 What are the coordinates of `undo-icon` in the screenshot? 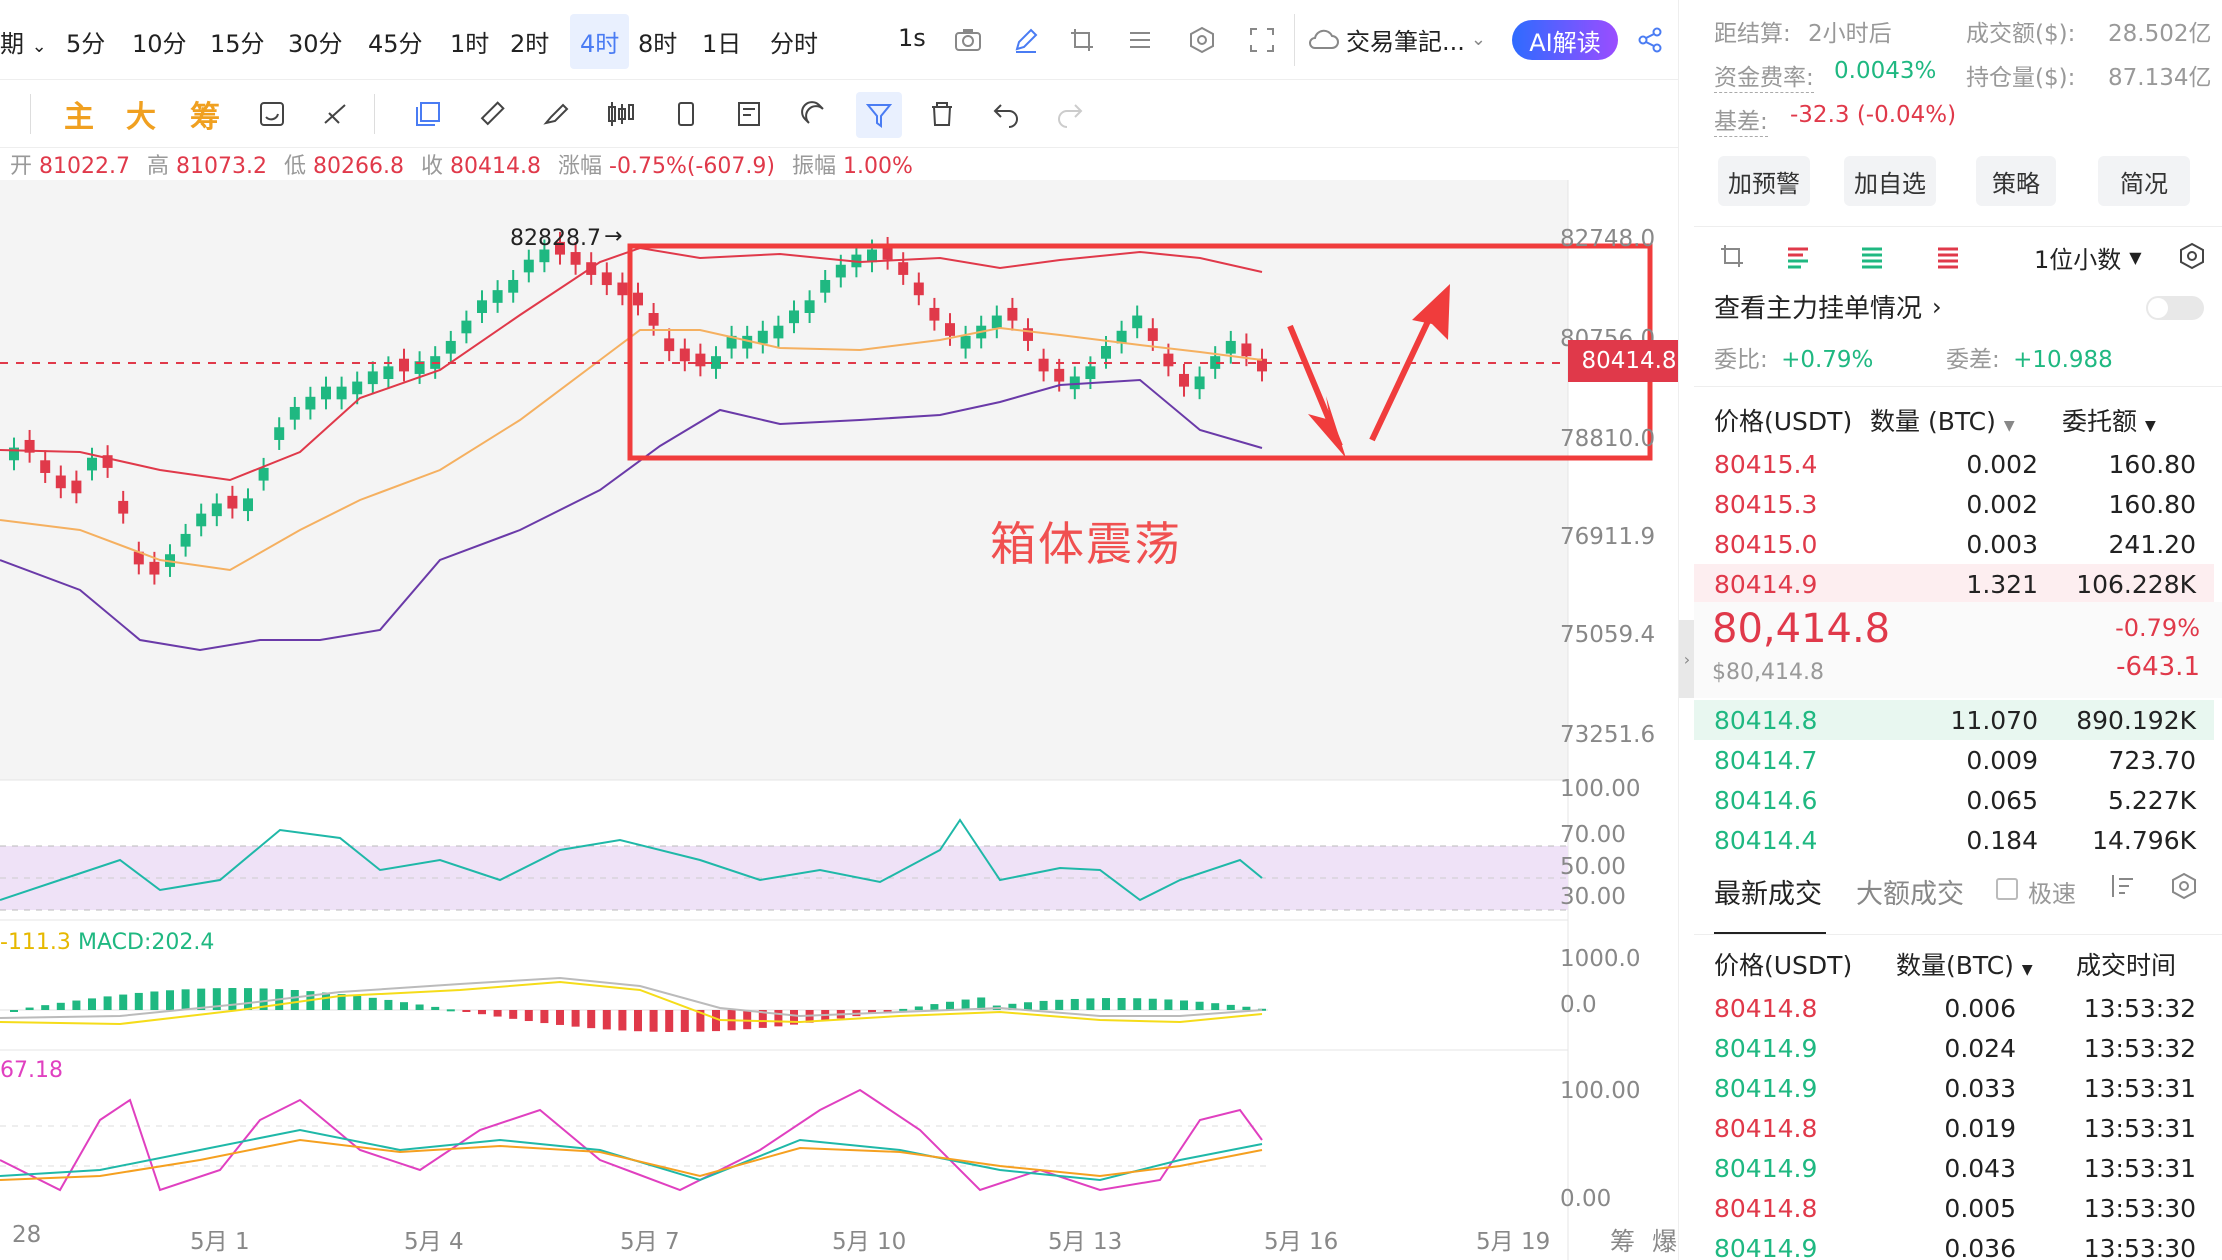 It's located at (1006, 114).